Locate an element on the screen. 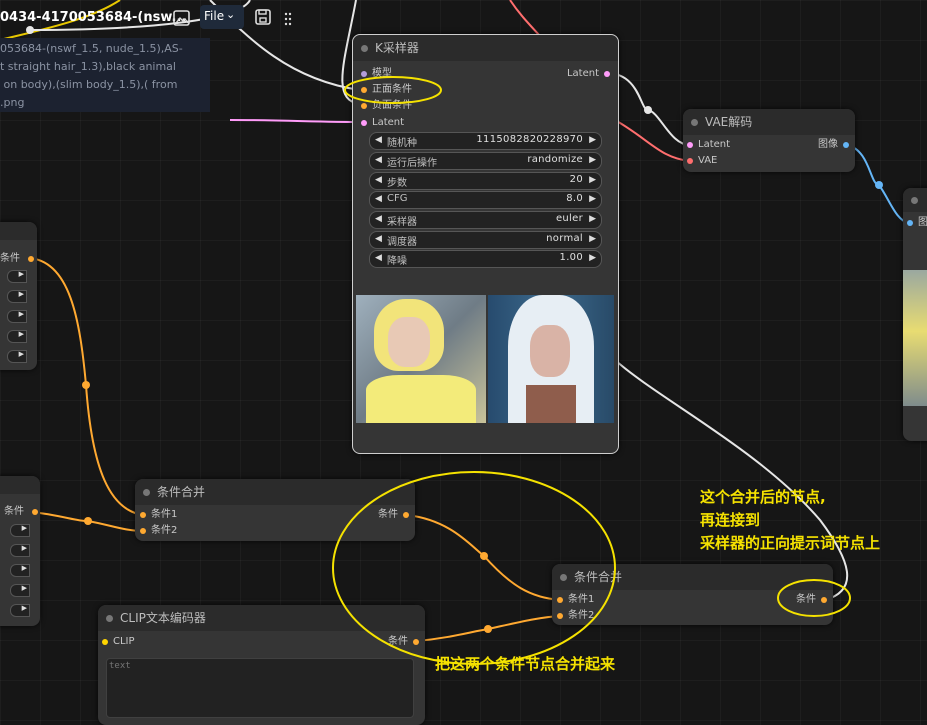 The width and height of the screenshot is (927, 725). input-label: VAE is located at coordinates (708, 160).